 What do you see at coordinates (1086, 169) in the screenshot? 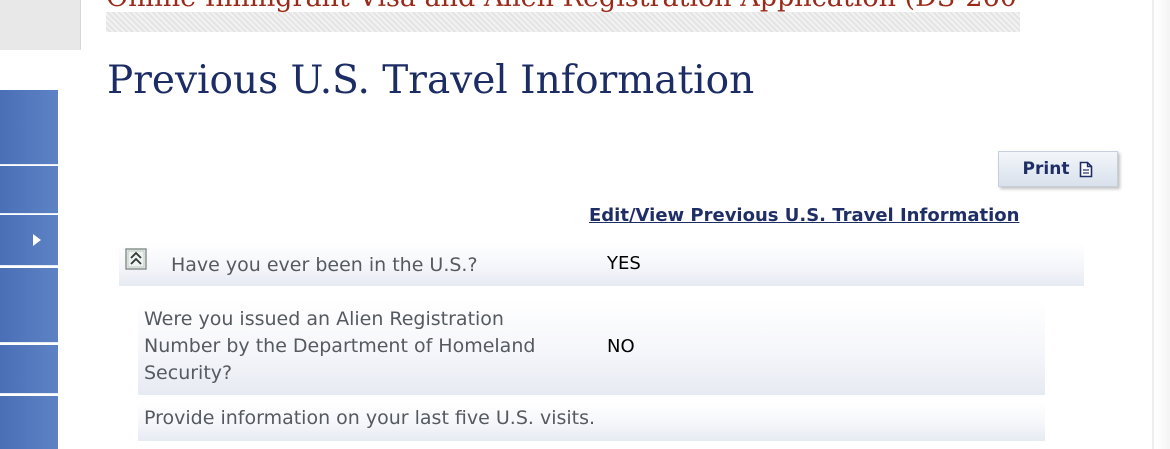
I see `document-icon` at bounding box center [1086, 169].